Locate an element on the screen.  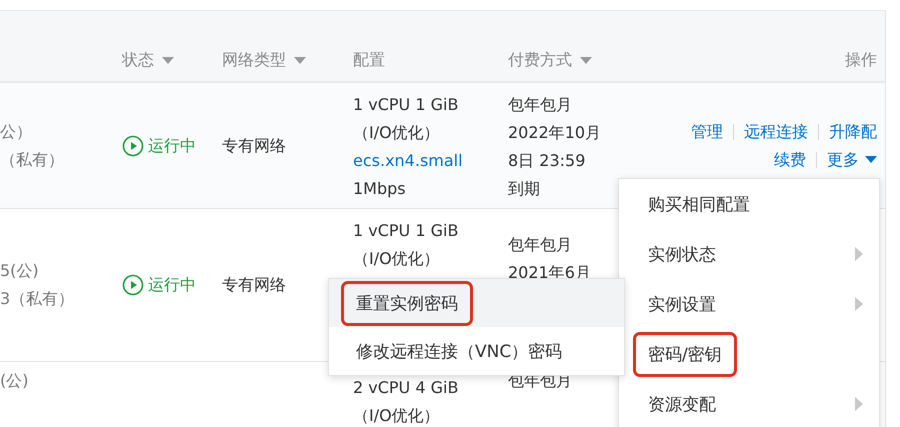
config-text: 1Mbps is located at coordinates (380, 189).